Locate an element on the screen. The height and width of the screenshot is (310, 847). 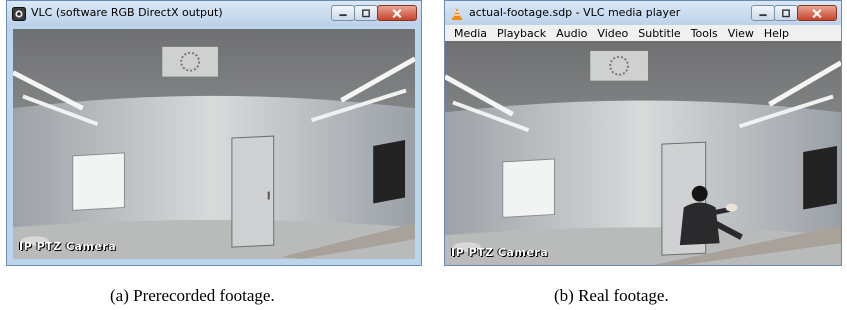
menu-tools: Tools is located at coordinates (704, 33).